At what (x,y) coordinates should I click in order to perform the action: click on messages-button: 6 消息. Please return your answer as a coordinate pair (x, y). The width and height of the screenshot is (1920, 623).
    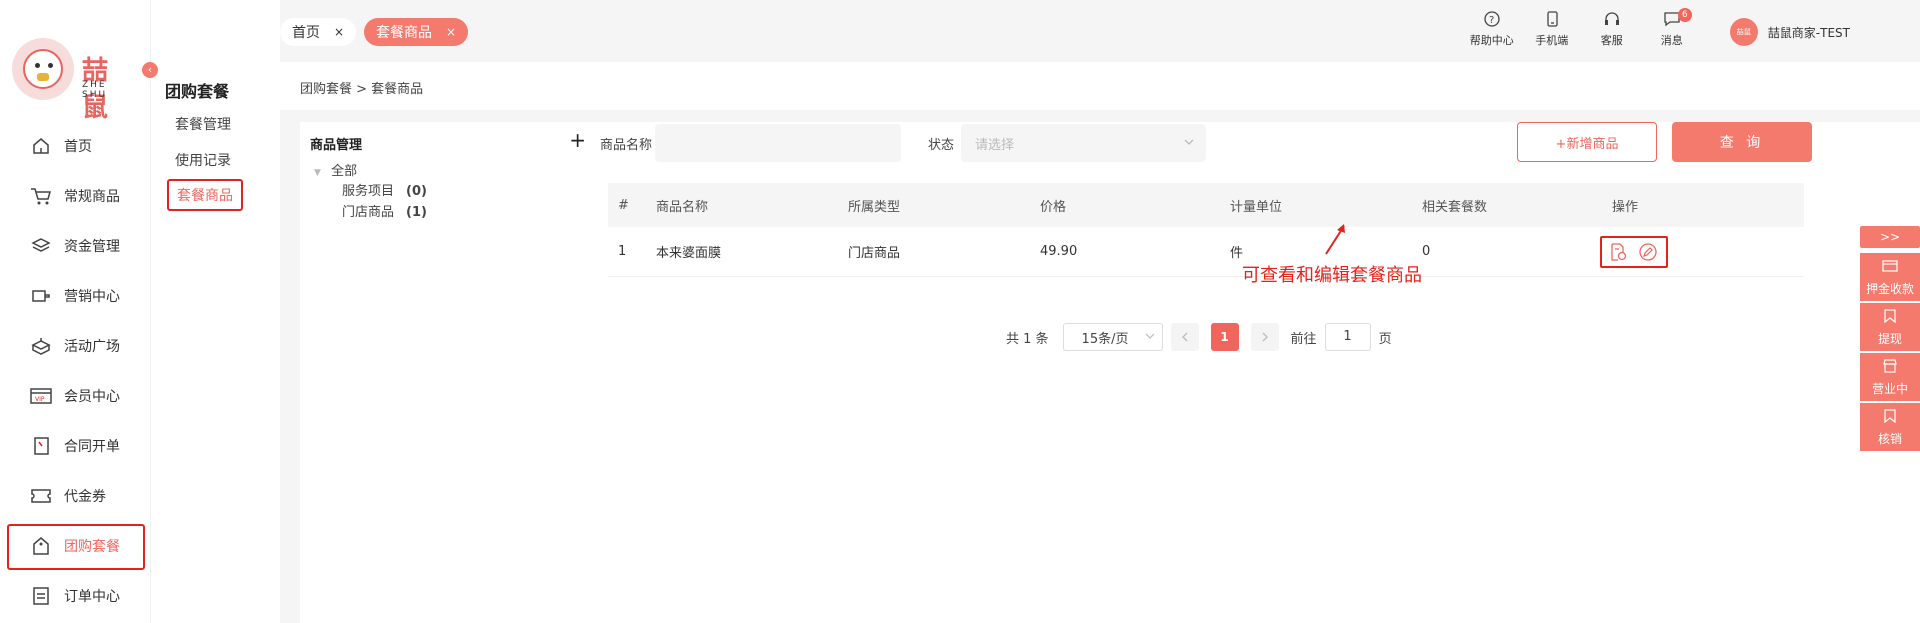
    Looking at the image, I should click on (1672, 31).